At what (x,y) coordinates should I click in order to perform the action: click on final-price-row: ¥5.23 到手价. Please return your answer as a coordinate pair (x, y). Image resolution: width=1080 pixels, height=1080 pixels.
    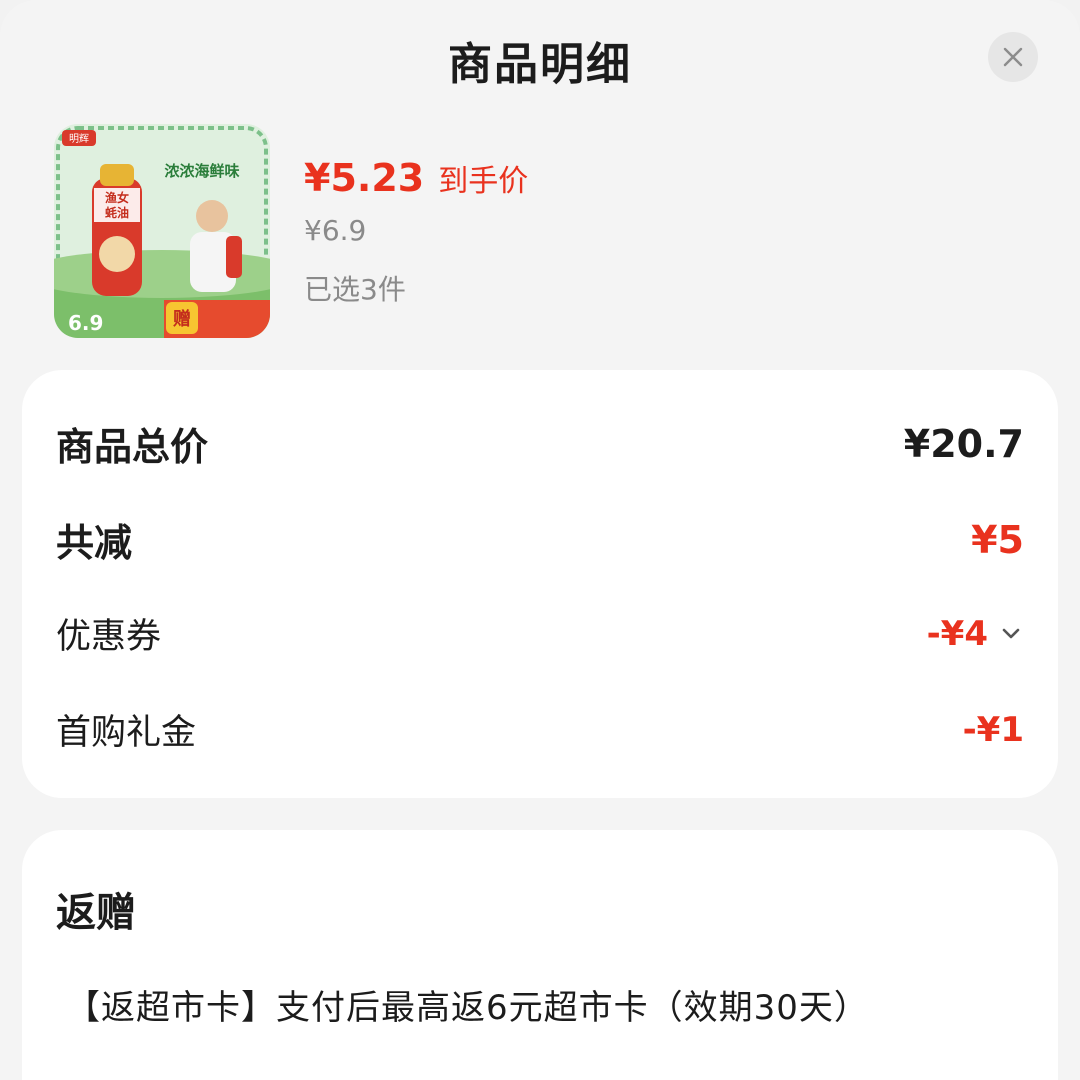
    Looking at the image, I should click on (416, 178).